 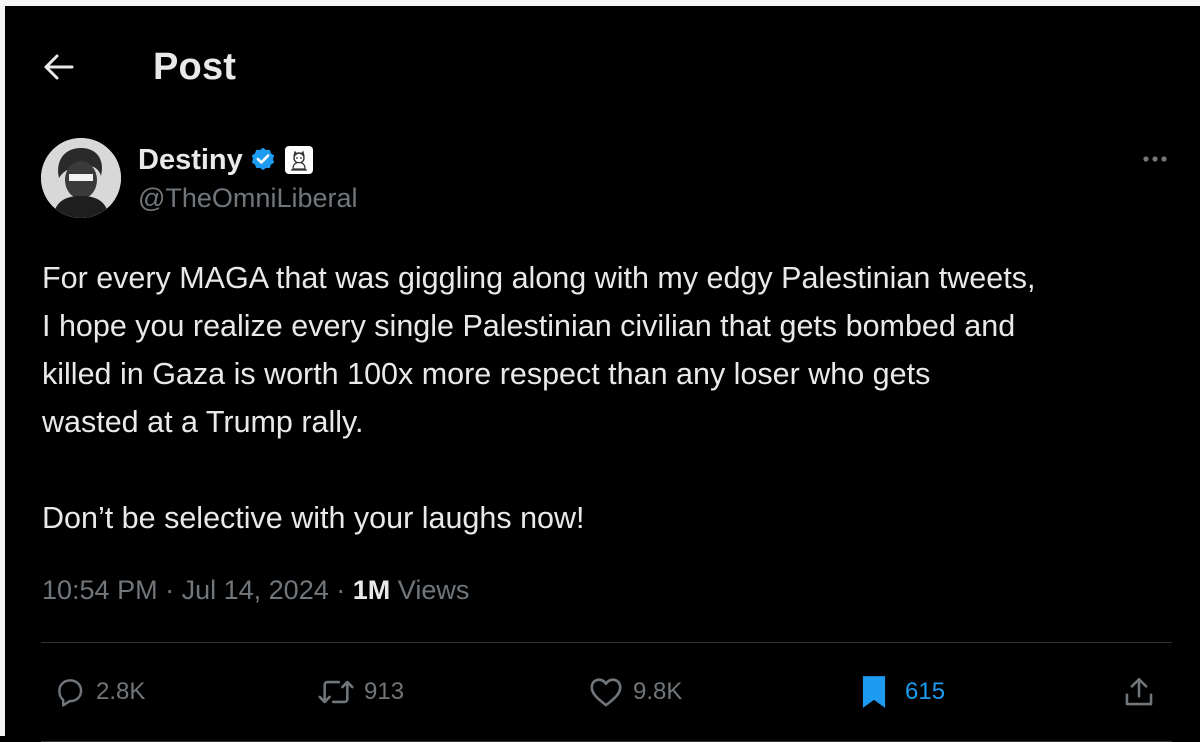 What do you see at coordinates (606, 692) in the screenshot?
I see `heart-icon` at bounding box center [606, 692].